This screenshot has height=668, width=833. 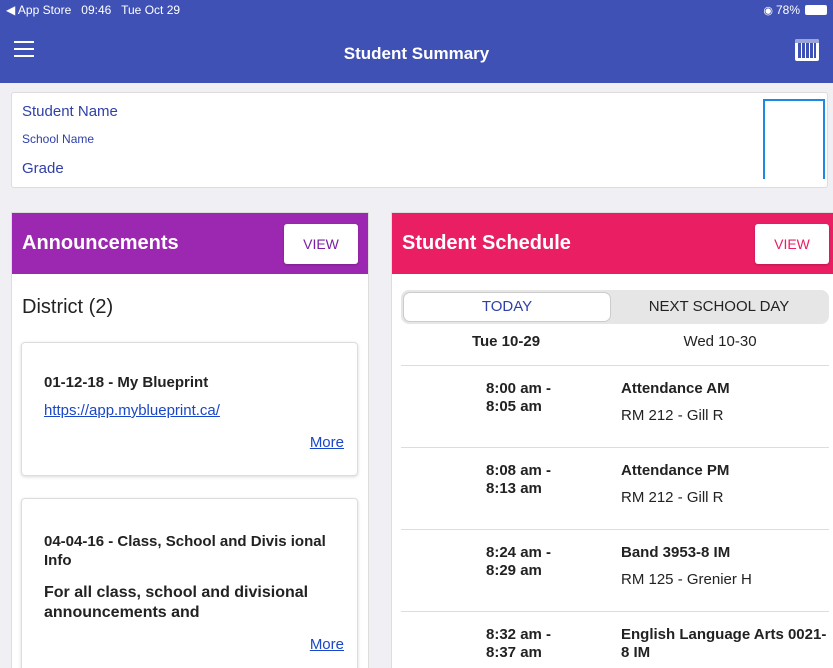 What do you see at coordinates (96, 10) in the screenshot?
I see `status-time: 09:46` at bounding box center [96, 10].